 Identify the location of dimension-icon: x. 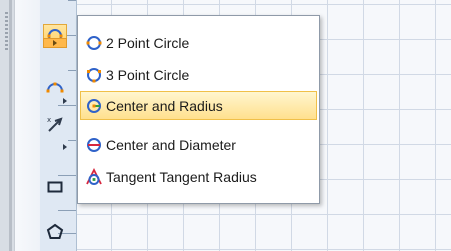
(55, 124).